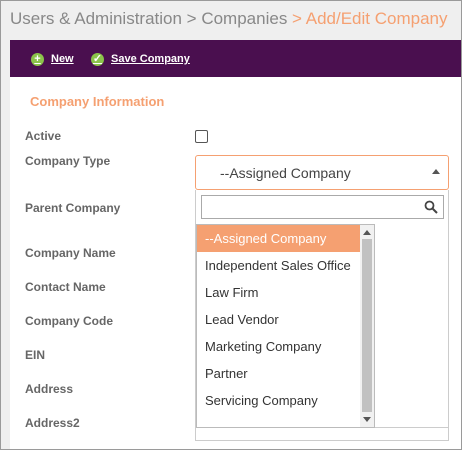 The width and height of the screenshot is (462, 450). I want to click on active-label: Active, so click(43, 136).